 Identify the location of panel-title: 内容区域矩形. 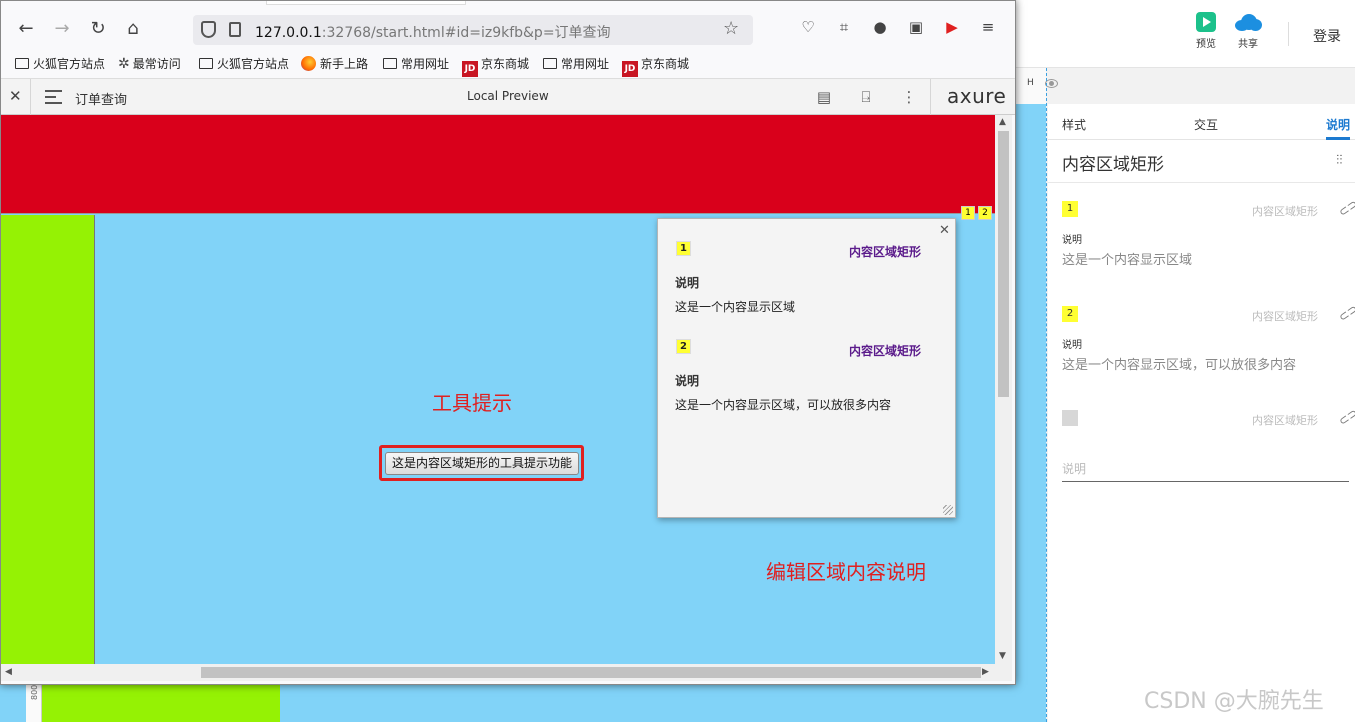
(1113, 165).